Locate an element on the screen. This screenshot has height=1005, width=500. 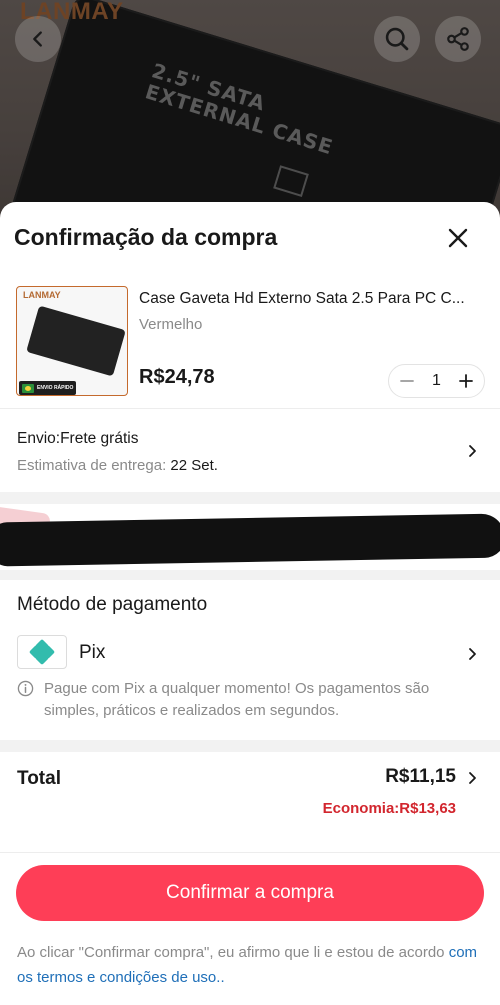
total-section: Total R$11,15 Economia:R$13,63 is located at coordinates (250, 803).